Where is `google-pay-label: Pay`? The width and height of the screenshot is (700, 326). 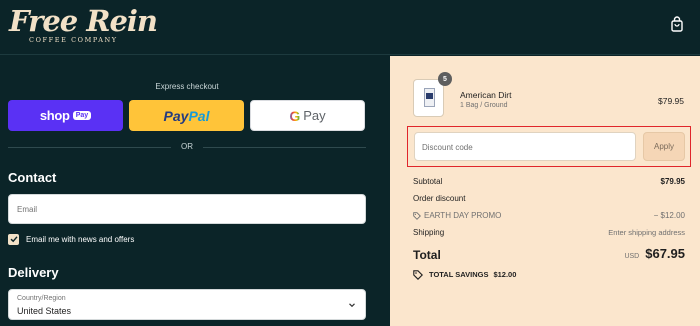
google-pay-label: Pay is located at coordinates (314, 115).